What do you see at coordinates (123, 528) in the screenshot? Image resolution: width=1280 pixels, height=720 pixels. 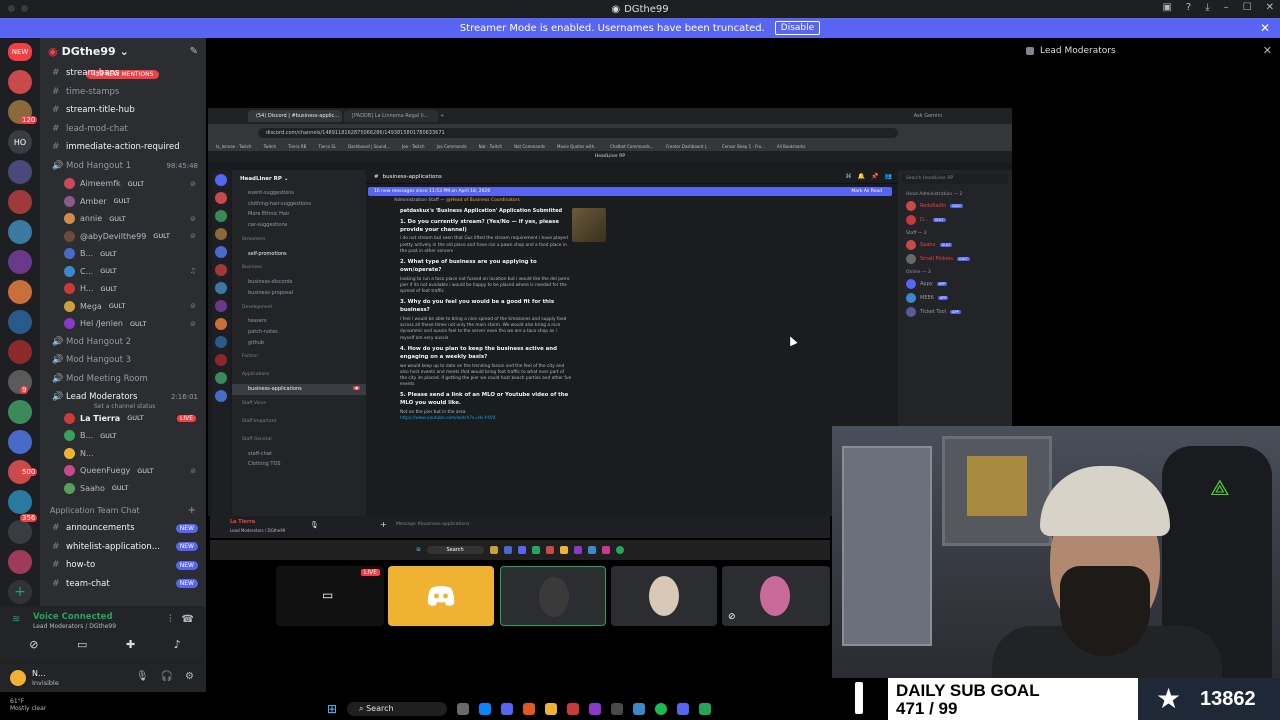 I see `channel-announcements: # announcements NEW` at bounding box center [123, 528].